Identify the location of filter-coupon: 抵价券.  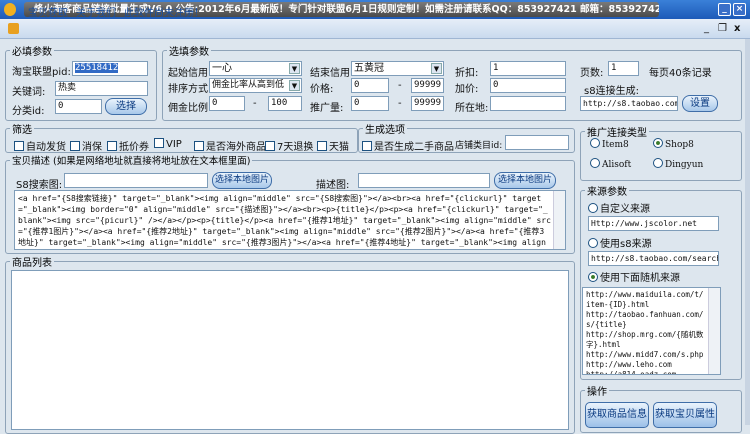
(128, 145).